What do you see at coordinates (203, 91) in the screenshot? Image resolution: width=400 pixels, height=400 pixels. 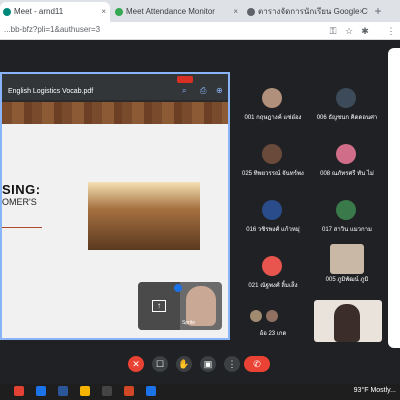 I see `print-icon: ⎙` at bounding box center [203, 91].